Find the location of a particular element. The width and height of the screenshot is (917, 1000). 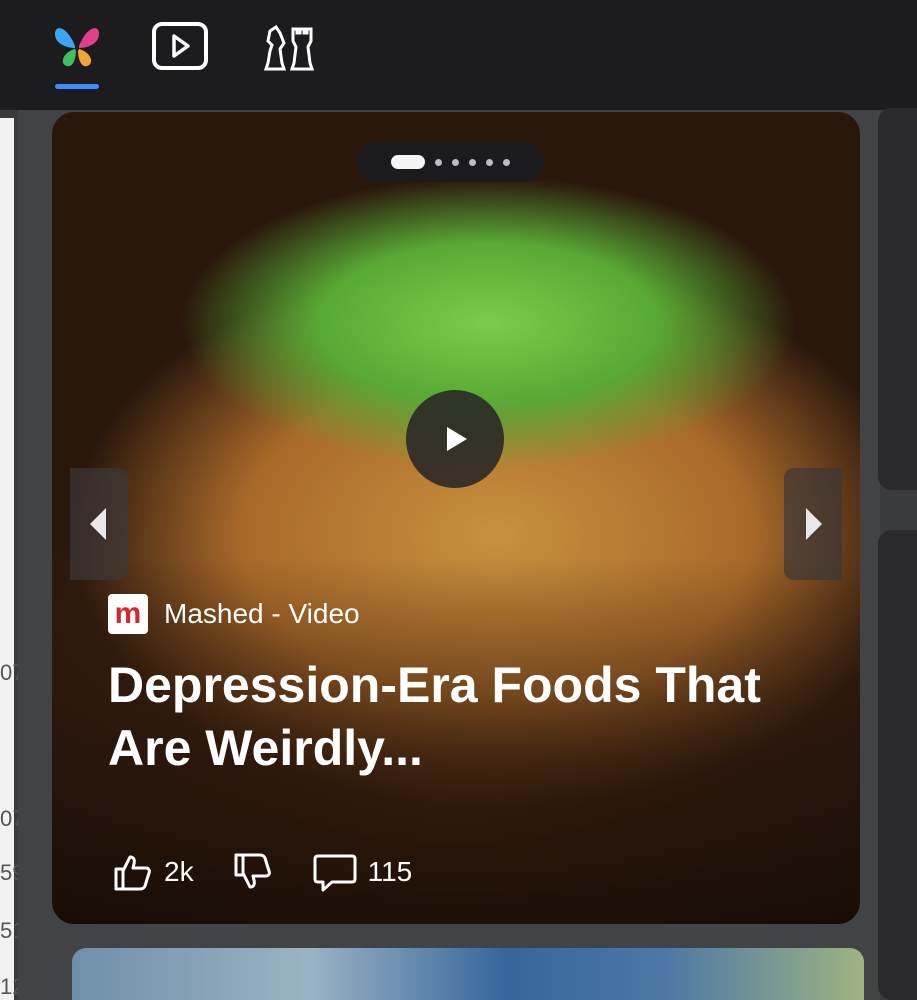

tab-discover is located at coordinates (77, 46).